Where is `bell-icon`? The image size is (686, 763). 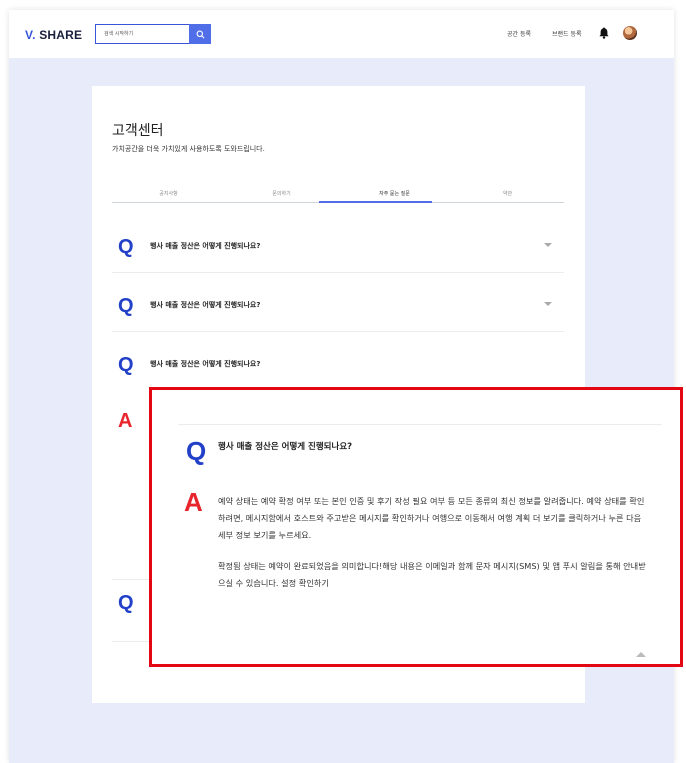
bell-icon is located at coordinates (604, 33).